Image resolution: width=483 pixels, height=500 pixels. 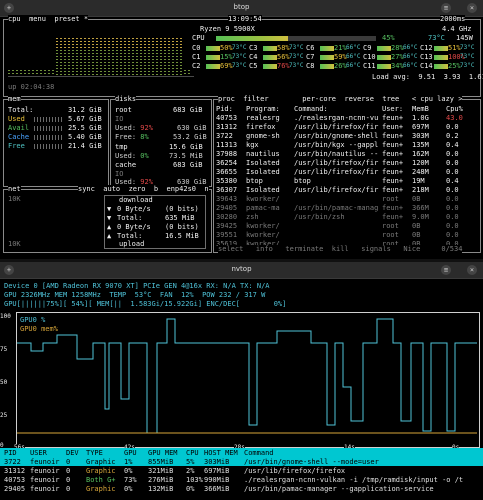 What do you see at coordinates (33, 320) in the screenshot?
I see `graph-legend-gpu: GPU0 %` at bounding box center [33, 320].